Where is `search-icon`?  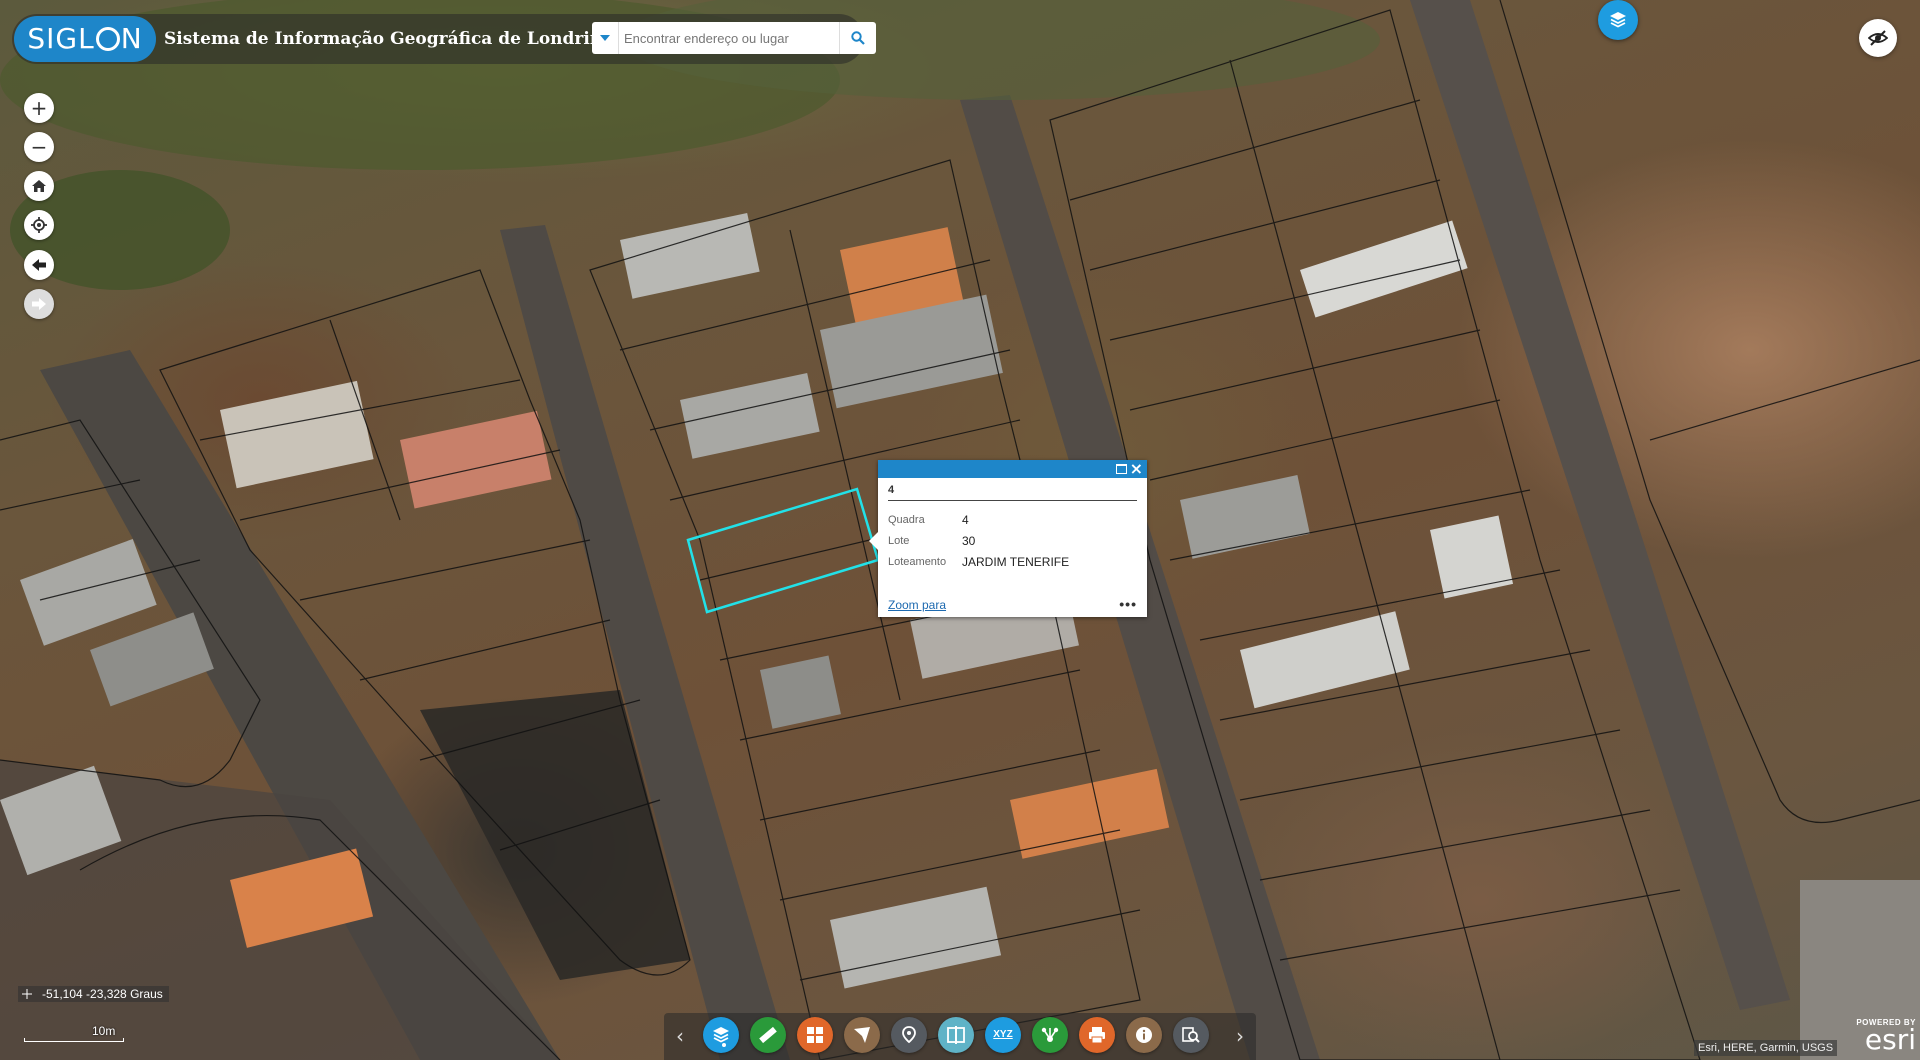 search-icon is located at coordinates (858, 38).